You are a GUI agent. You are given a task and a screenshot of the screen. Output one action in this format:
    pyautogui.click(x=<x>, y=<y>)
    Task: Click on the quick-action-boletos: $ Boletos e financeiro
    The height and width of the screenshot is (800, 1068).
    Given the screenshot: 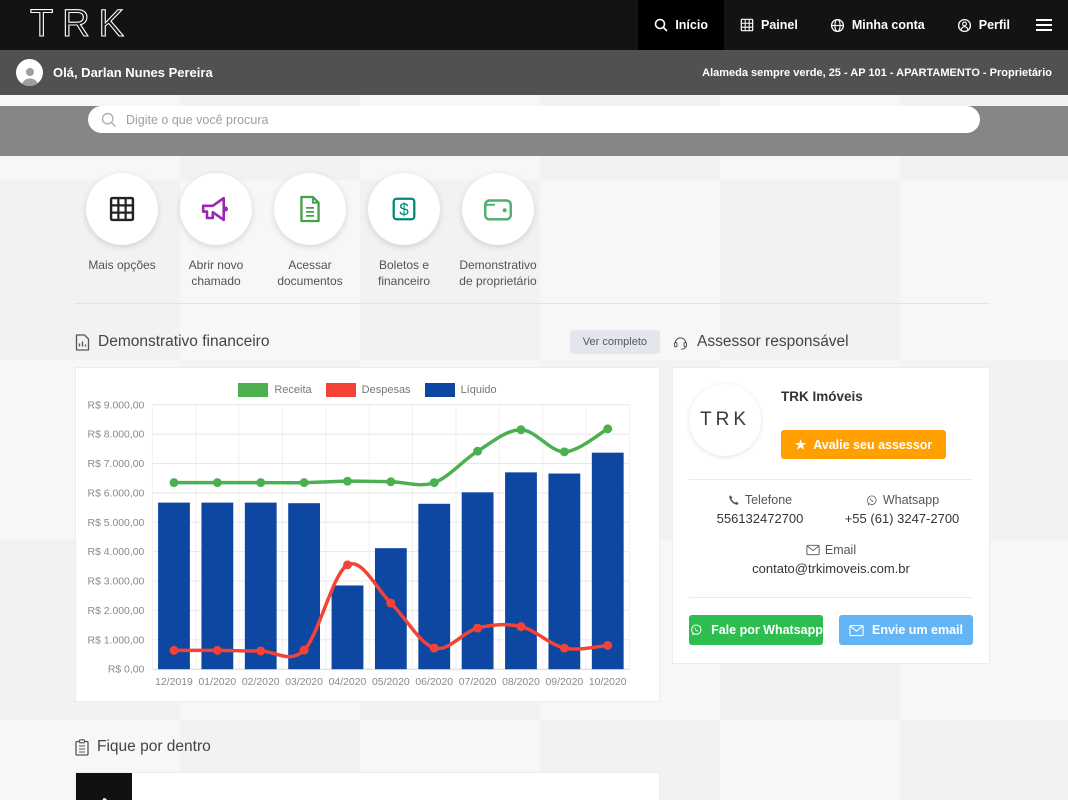 What is the action you would take?
    pyautogui.click(x=404, y=238)
    